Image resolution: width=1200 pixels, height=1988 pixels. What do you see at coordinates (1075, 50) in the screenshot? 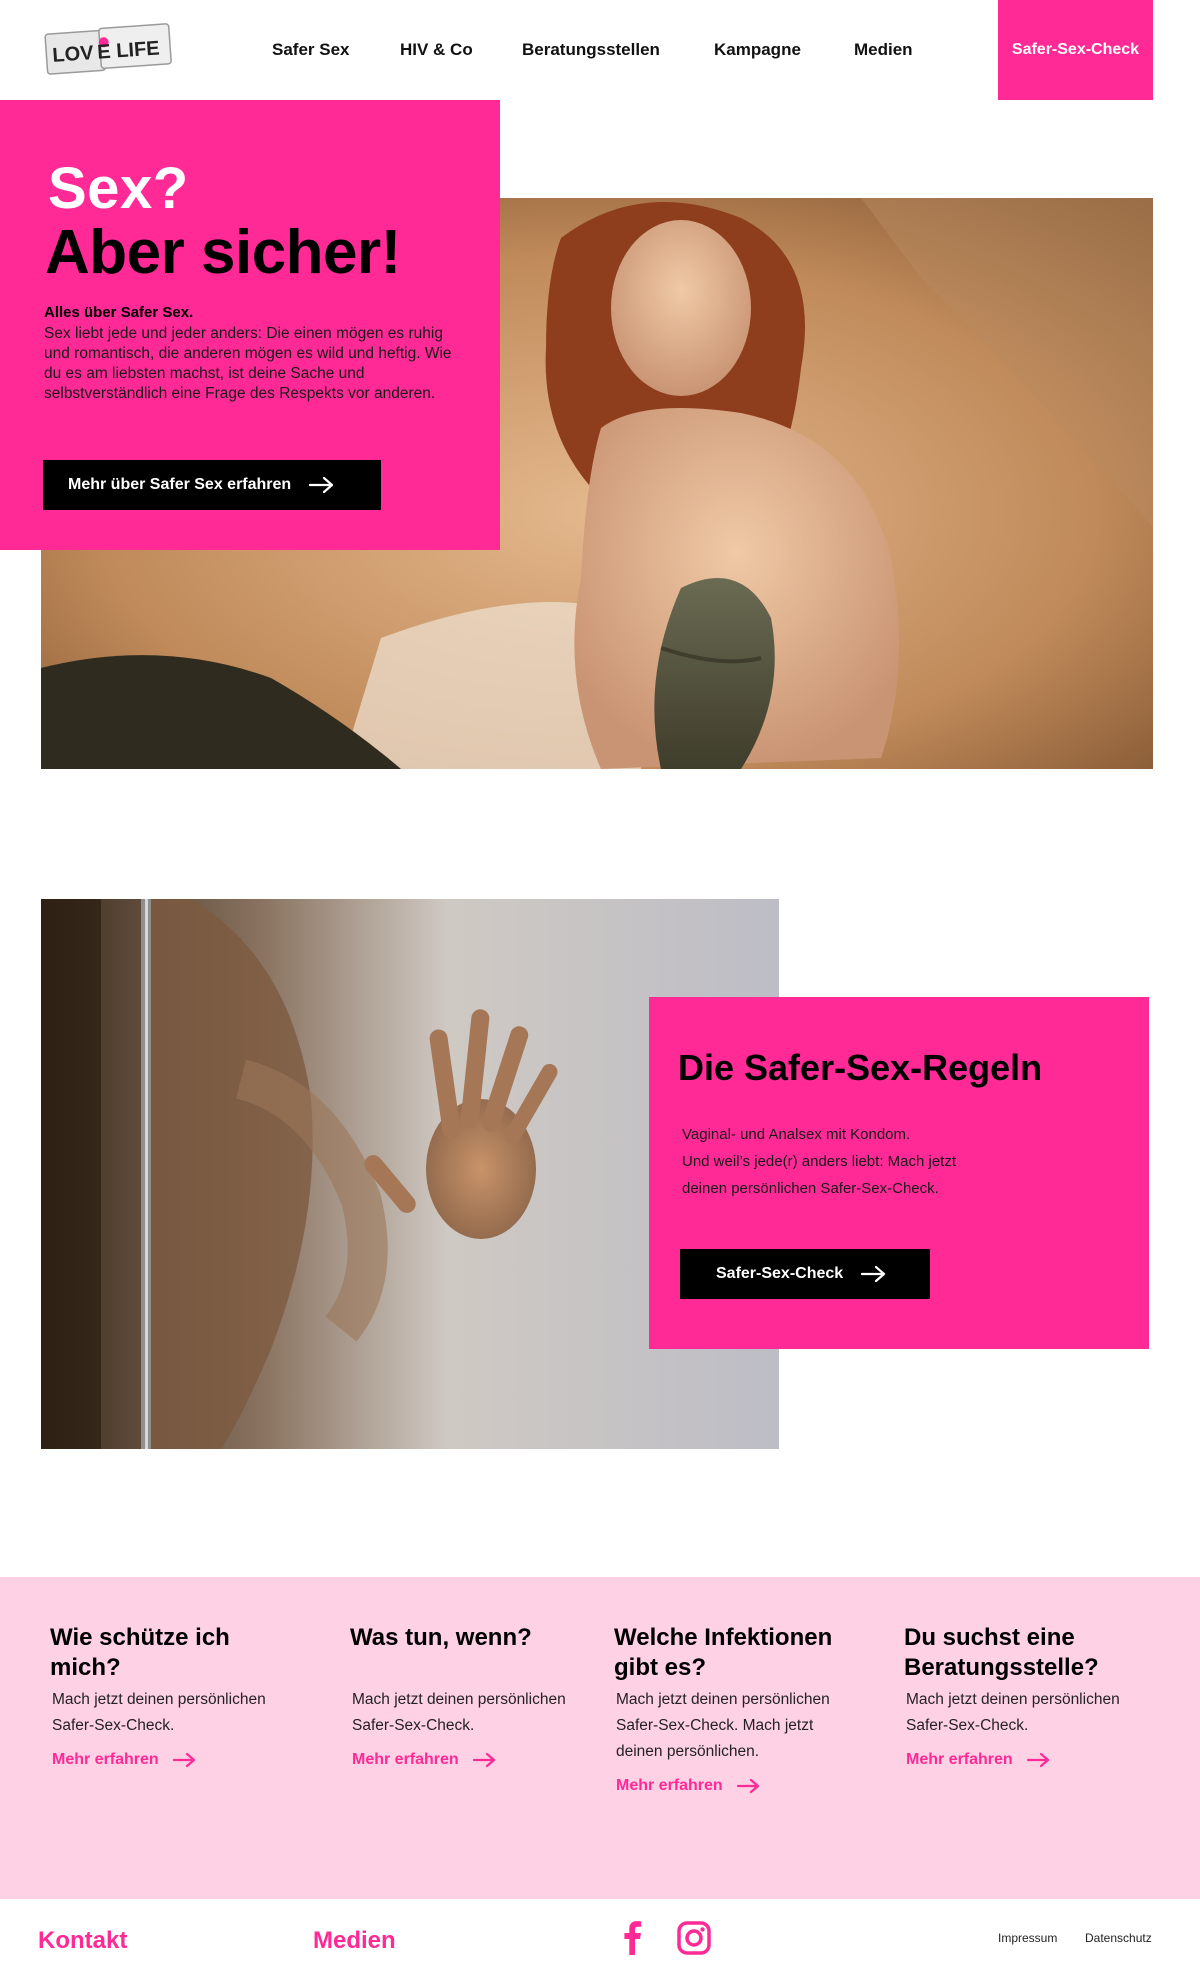
I see `safer-sex-check-nav-button: Safer-Sex-Check` at bounding box center [1075, 50].